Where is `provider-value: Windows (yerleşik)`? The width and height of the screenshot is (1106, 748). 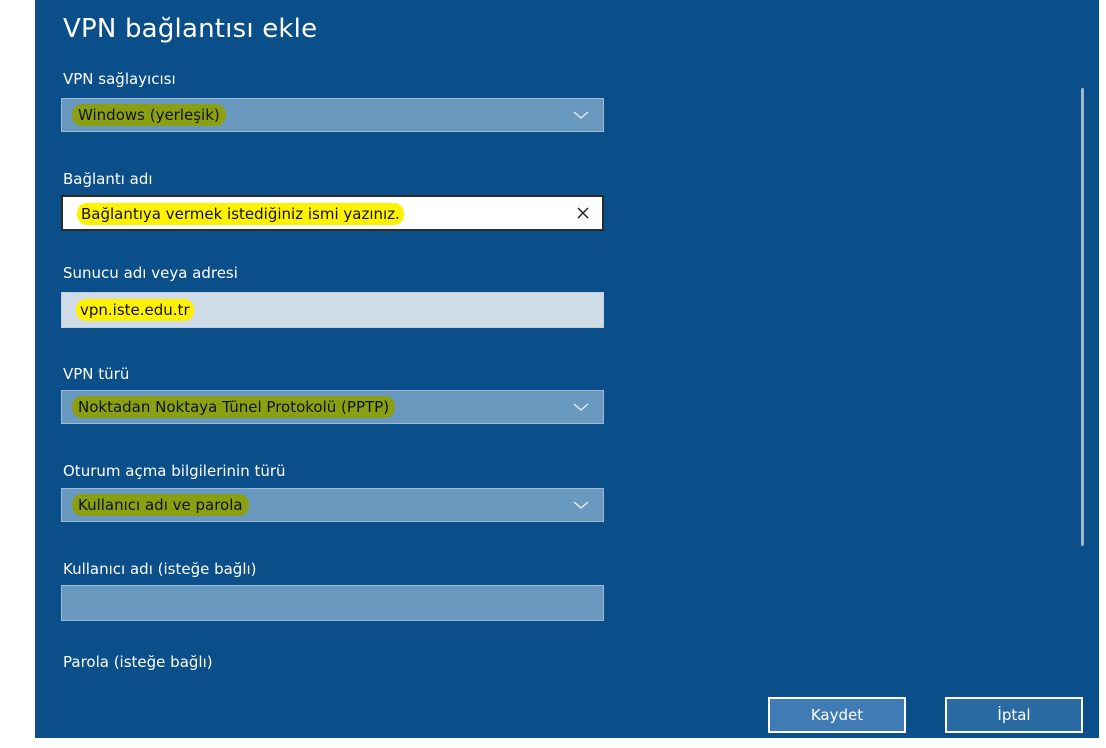 provider-value: Windows (yerleşik) is located at coordinates (149, 115).